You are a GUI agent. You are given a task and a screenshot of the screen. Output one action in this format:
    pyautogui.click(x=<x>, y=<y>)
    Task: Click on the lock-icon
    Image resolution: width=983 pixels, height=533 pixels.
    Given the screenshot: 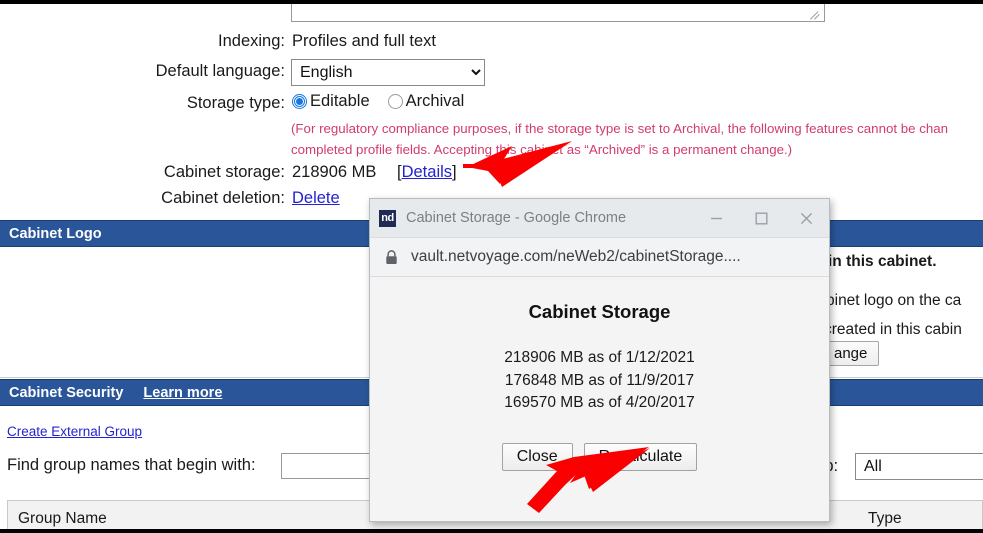 What is the action you would take?
    pyautogui.click(x=391, y=257)
    